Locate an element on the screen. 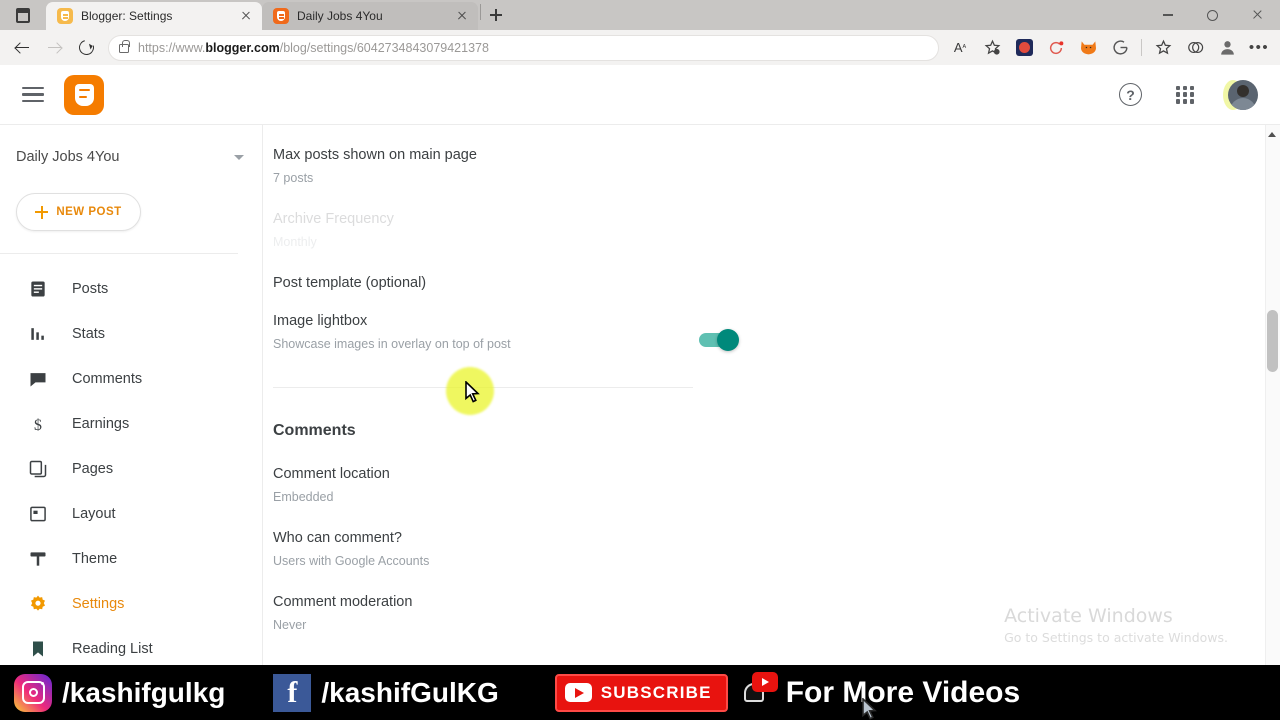  sidebar-label-earnings: Earnings is located at coordinates (101, 423).